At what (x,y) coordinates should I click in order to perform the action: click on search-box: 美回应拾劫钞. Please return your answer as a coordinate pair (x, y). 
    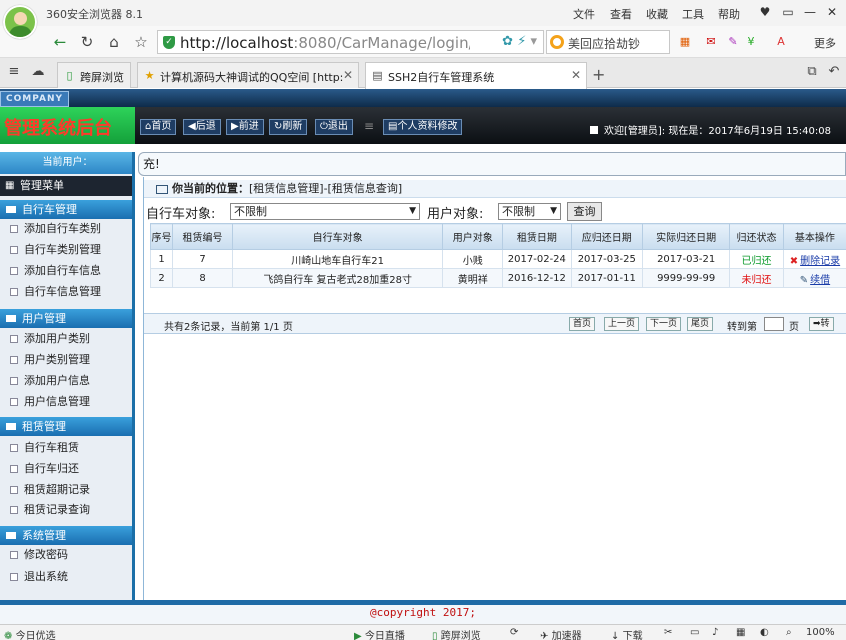
    Looking at the image, I should click on (608, 42).